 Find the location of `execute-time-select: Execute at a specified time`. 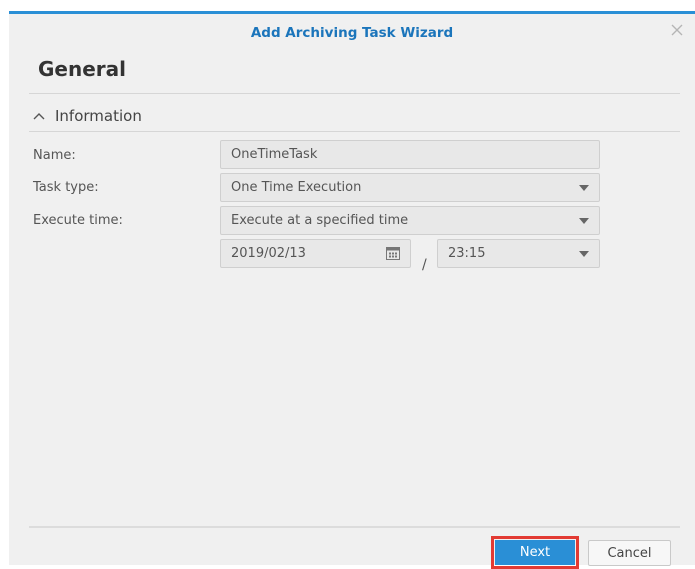

execute-time-select: Execute at a specified time is located at coordinates (410, 220).